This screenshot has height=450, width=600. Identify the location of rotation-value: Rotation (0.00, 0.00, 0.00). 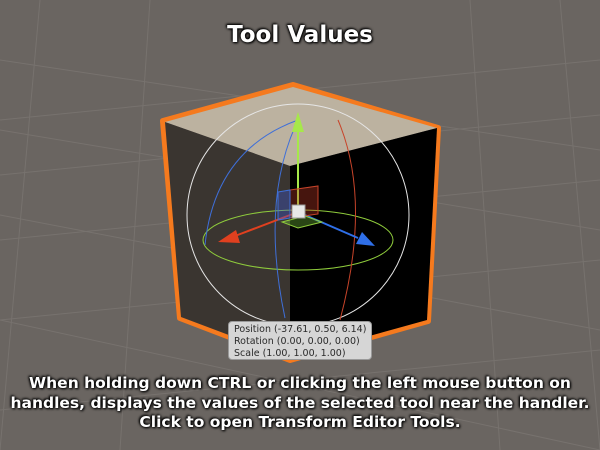
(297, 341).